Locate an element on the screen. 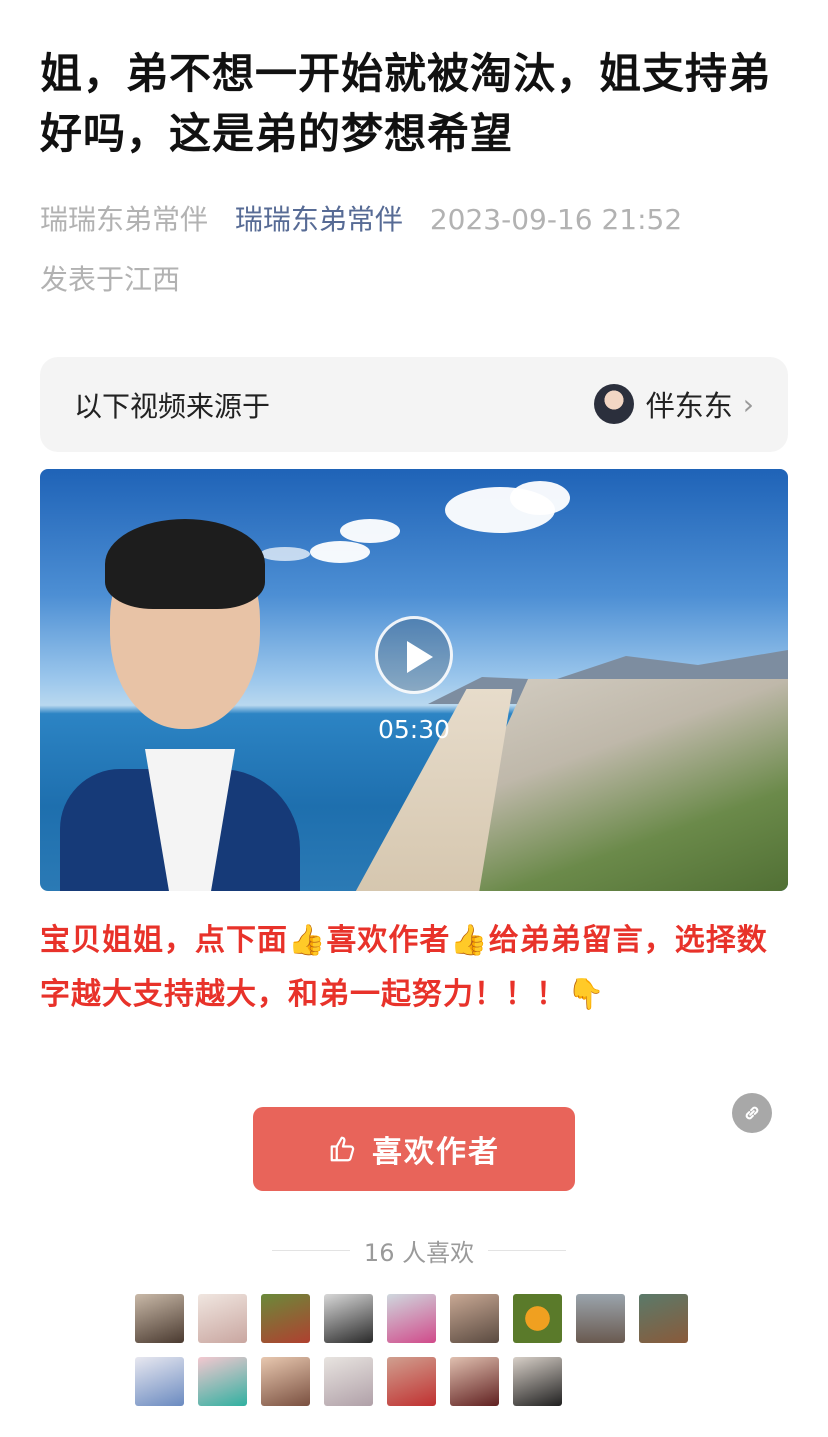  play-icon is located at coordinates (414, 655).